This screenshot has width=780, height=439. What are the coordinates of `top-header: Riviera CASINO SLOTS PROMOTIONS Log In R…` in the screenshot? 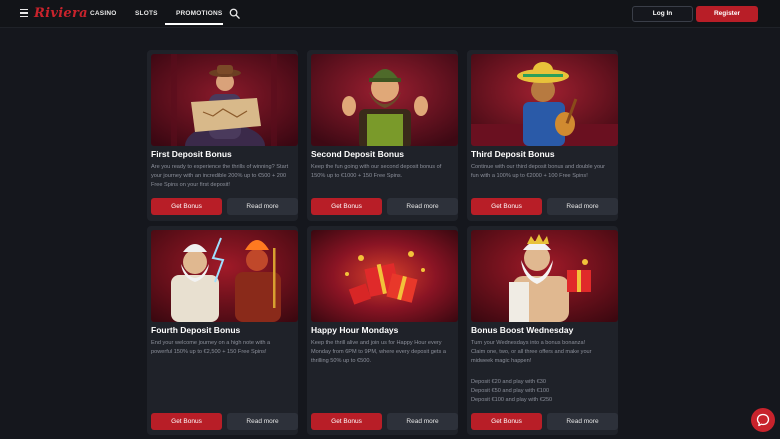 It's located at (390, 14).